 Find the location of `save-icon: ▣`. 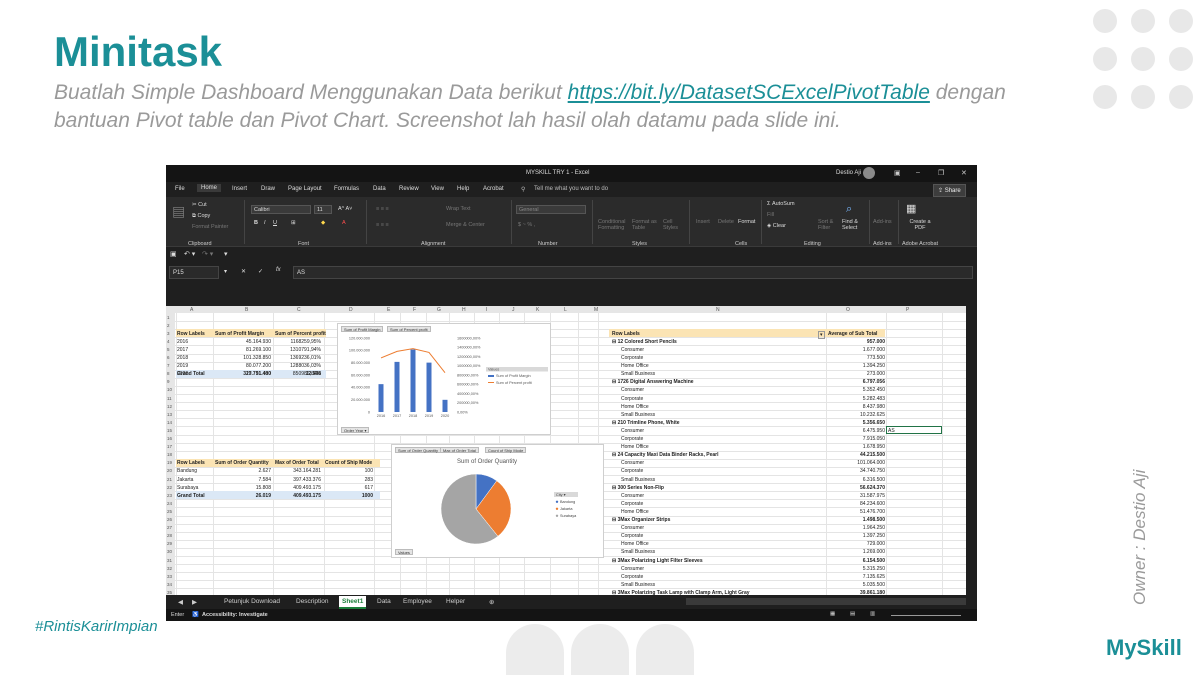

save-icon: ▣ is located at coordinates (173, 254).